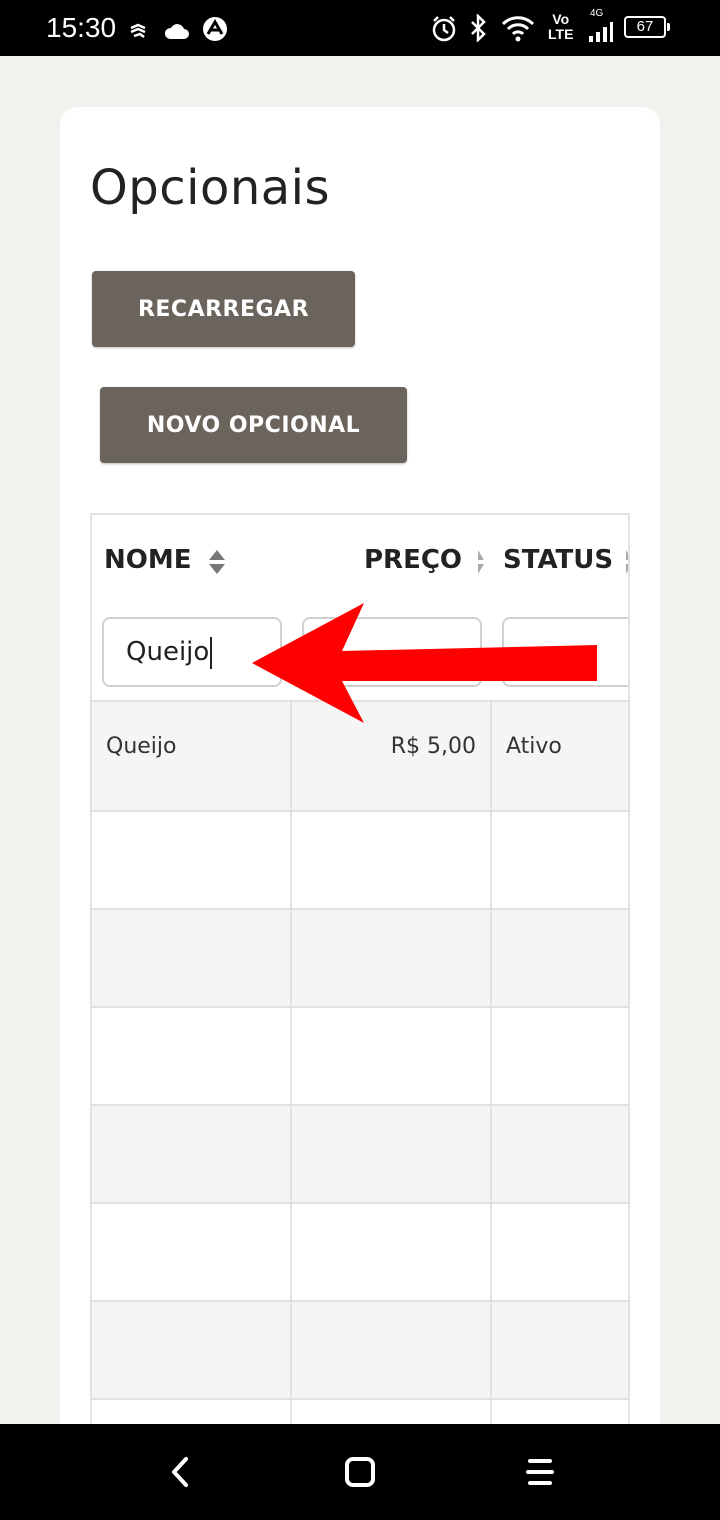 This screenshot has height=1520, width=720. What do you see at coordinates (148, 560) in the screenshot?
I see `column-header-nome: NOME` at bounding box center [148, 560].